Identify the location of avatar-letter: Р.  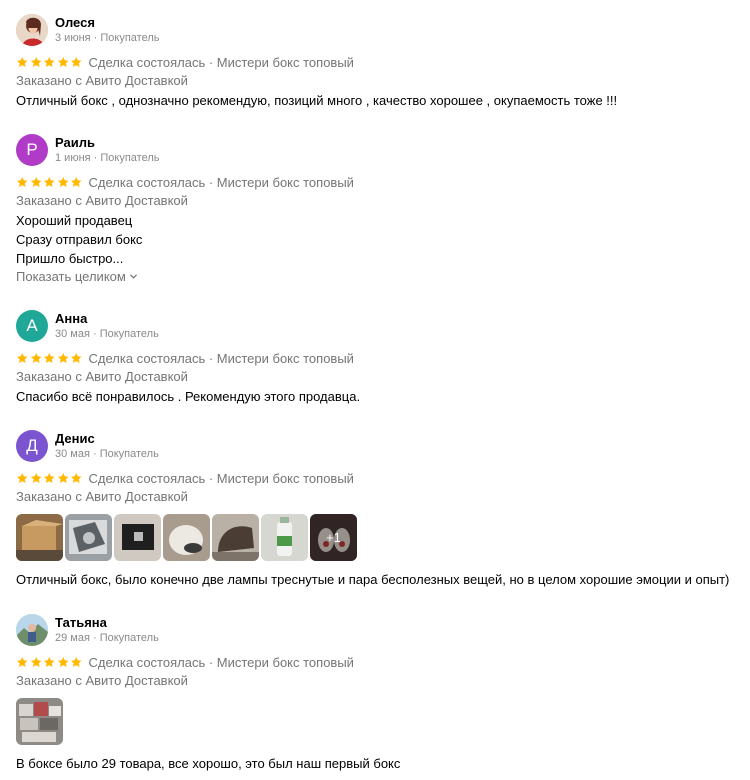
(32, 149).